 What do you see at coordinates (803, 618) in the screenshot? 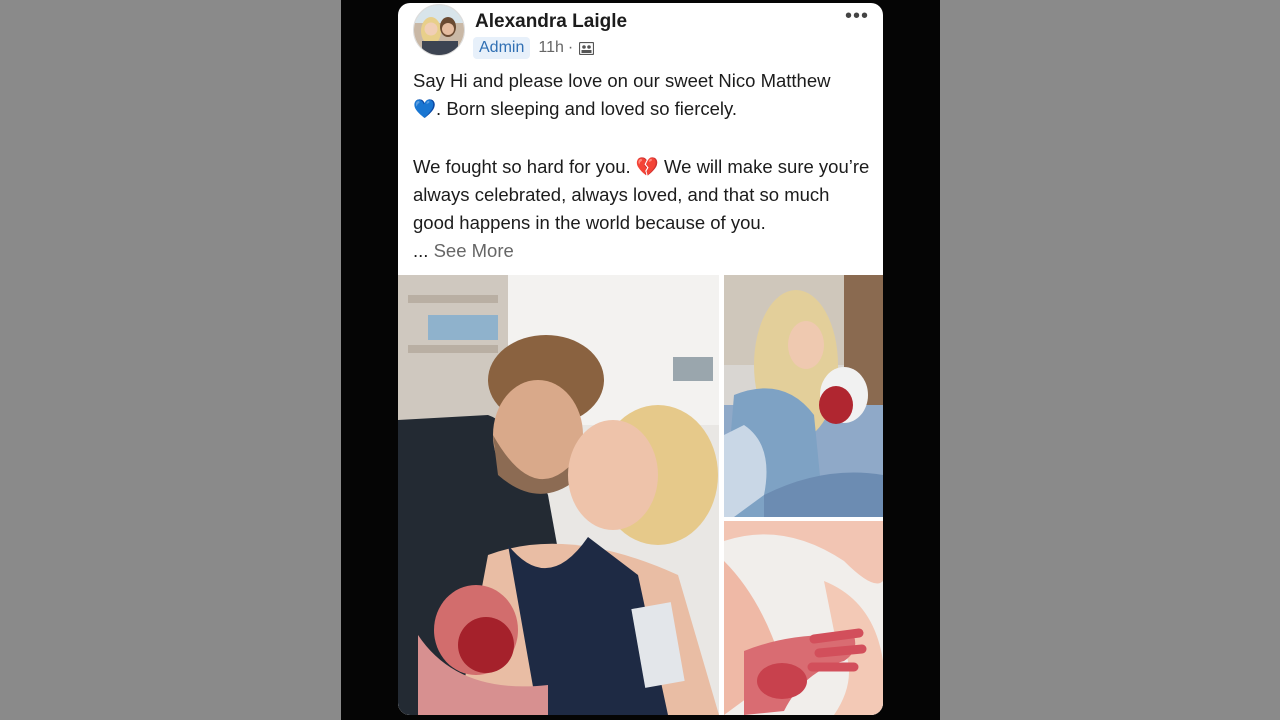
I see `post-photo-bottom-right` at bounding box center [803, 618].